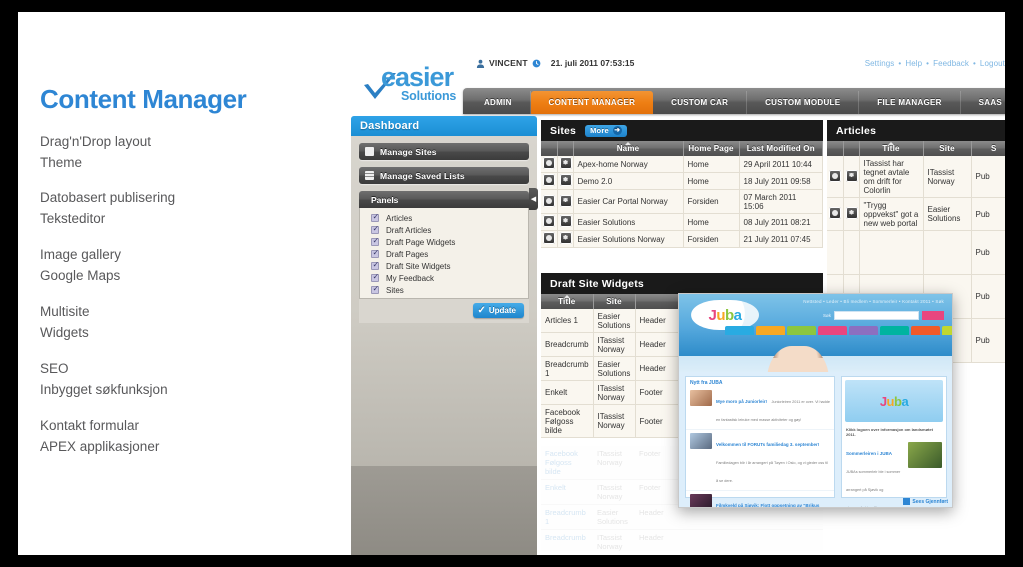 The width and height of the screenshot is (1023, 567). What do you see at coordinates (781, 148) in the screenshot?
I see `col-last-modified: Last Modified On` at bounding box center [781, 148].